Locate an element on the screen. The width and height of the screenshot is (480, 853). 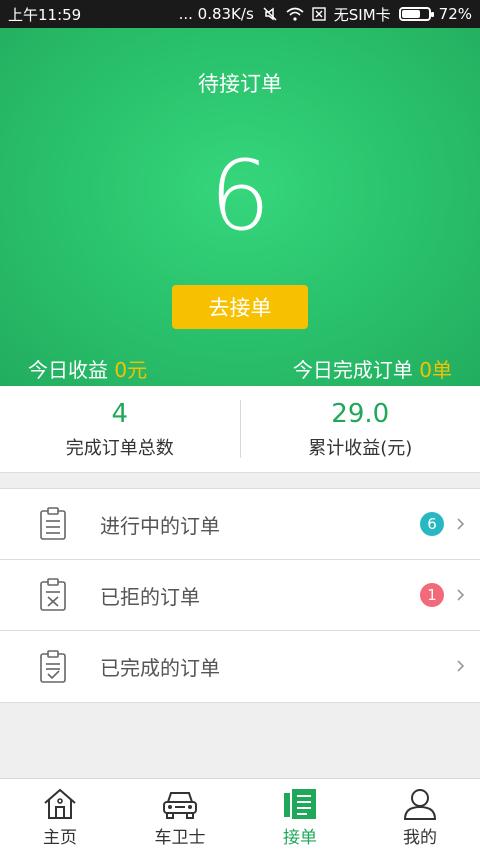
tab-car-guard: 车卫士 is located at coordinates (180, 816).